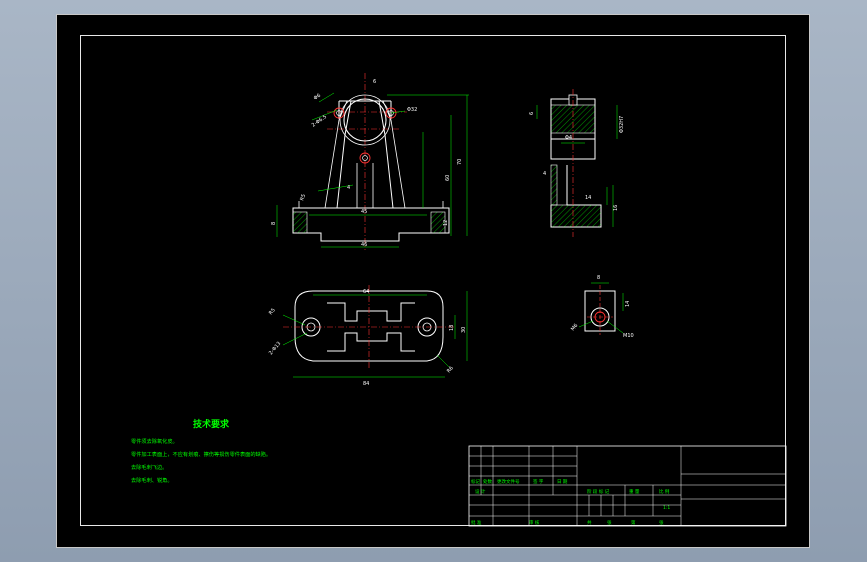 Image resolution: width=867 pixels, height=562 pixels. Describe the element at coordinates (476, 522) in the screenshot. I see `tb-label: 批 准` at that location.